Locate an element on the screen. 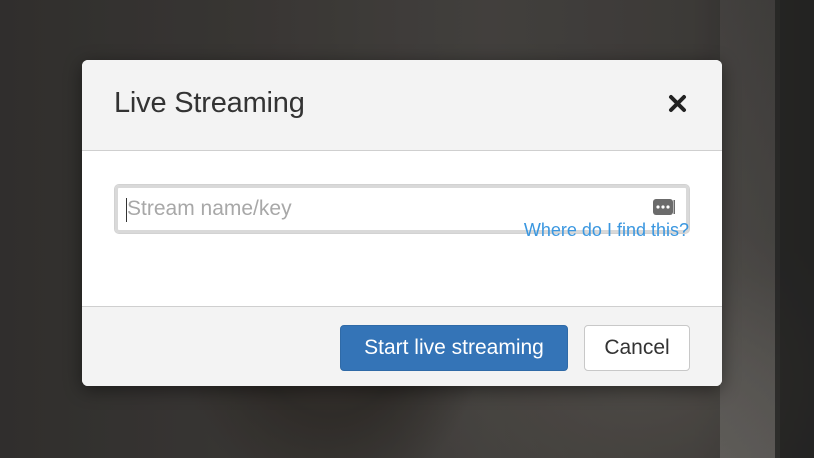 This screenshot has width=814, height=458. password-dots-icon is located at coordinates (664, 207).